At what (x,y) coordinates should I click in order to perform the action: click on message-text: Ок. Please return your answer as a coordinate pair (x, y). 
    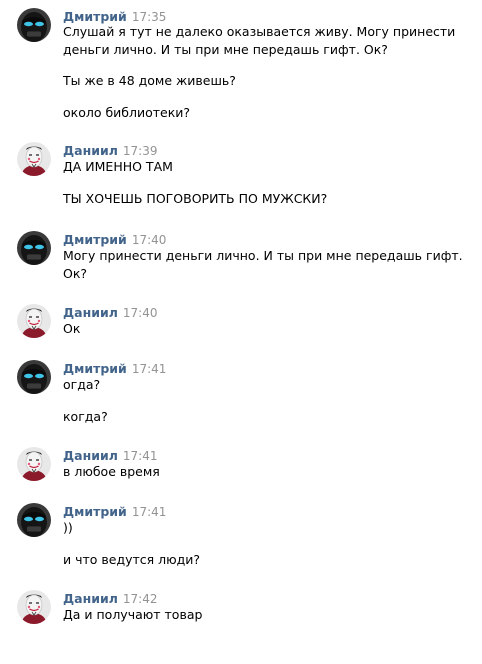
    Looking at the image, I should click on (72, 328).